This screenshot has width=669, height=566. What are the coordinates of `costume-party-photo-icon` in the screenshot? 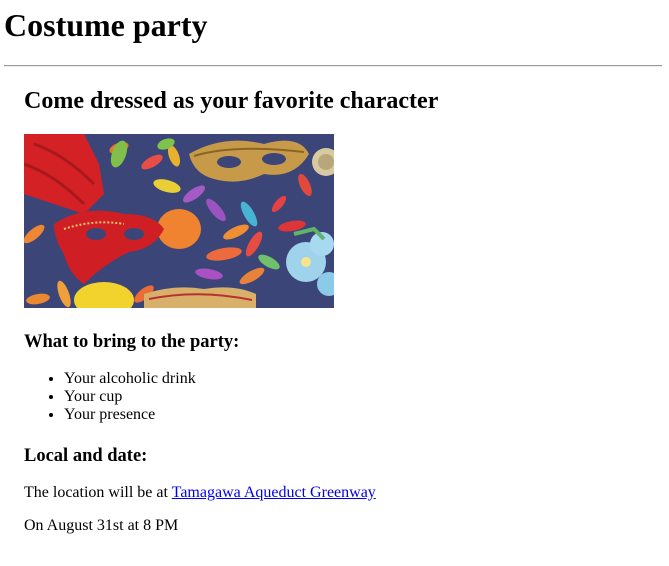 It's located at (179, 221).